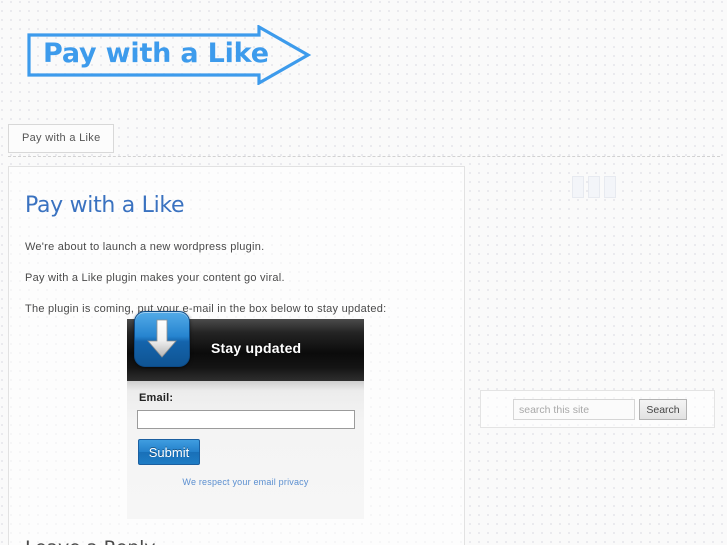 The width and height of the screenshot is (727, 545). What do you see at coordinates (574, 409) in the screenshot?
I see `search-input` at bounding box center [574, 409].